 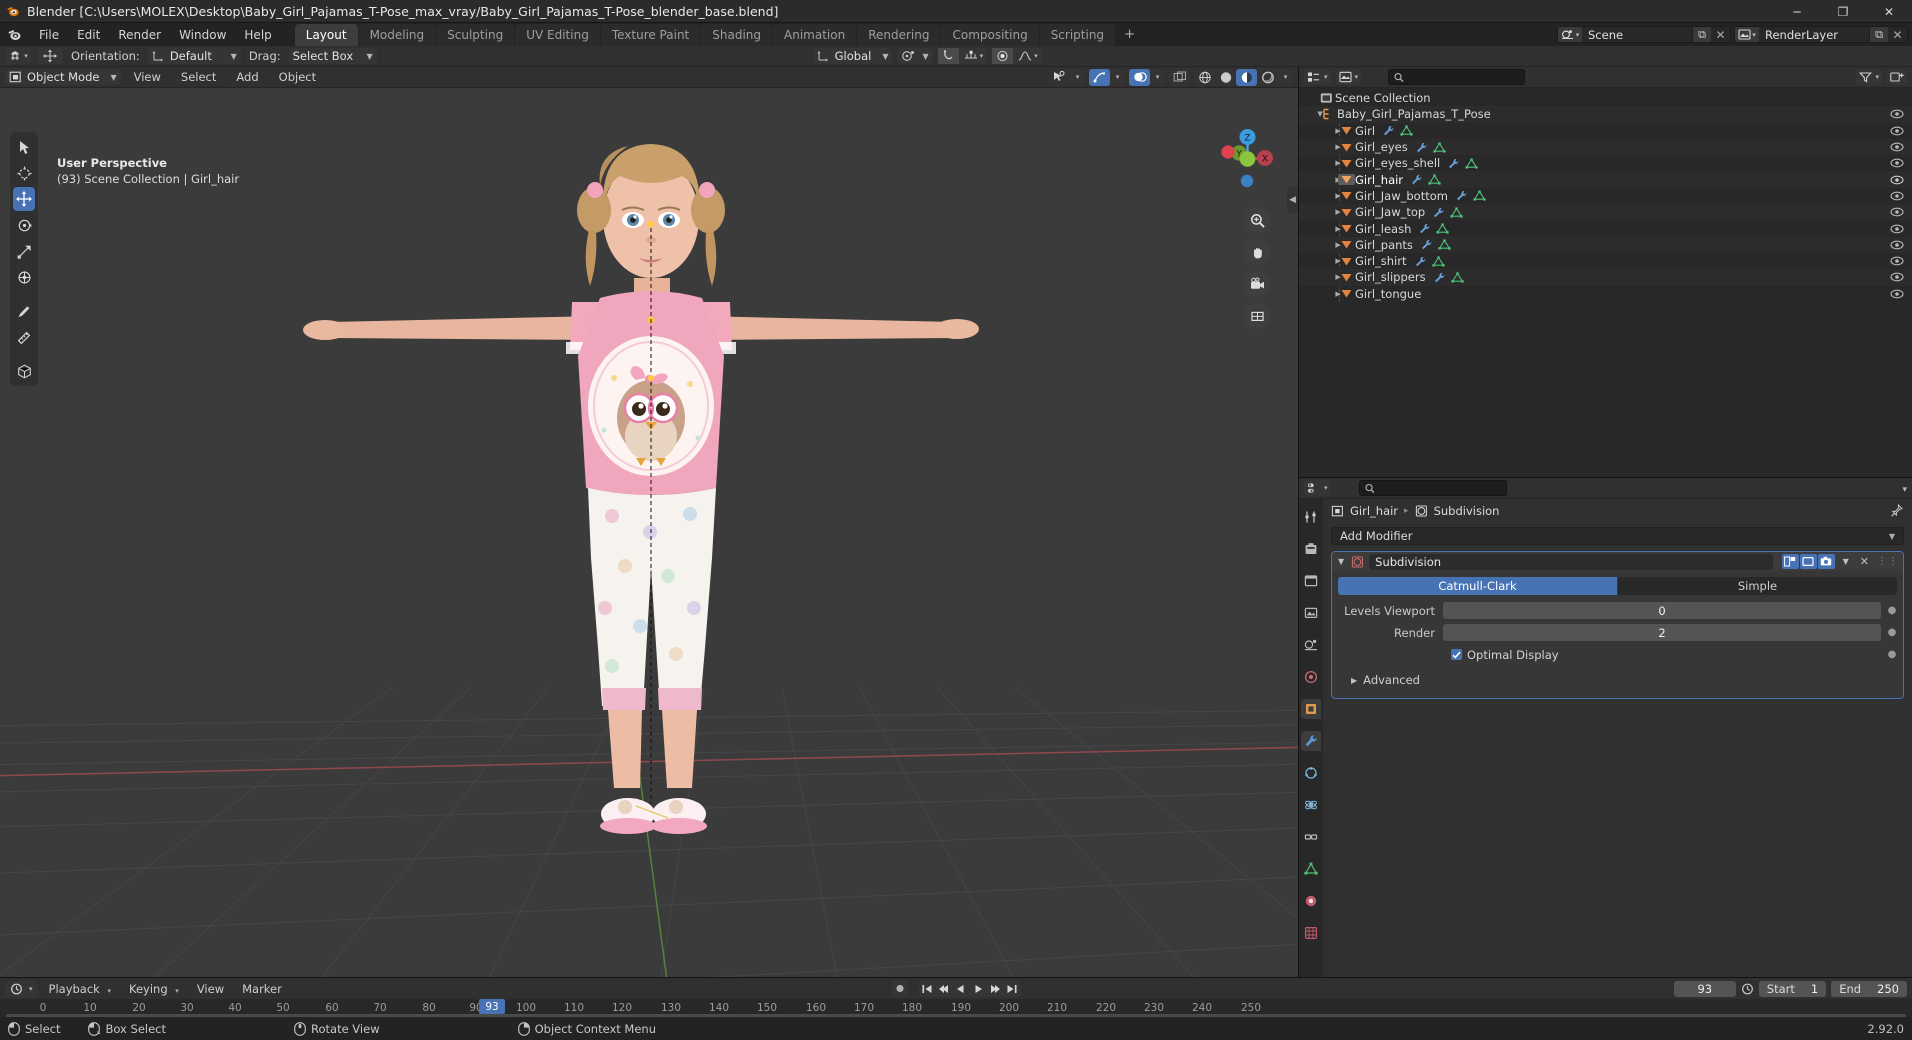 I want to click on add-cube-tool, so click(x=24, y=371).